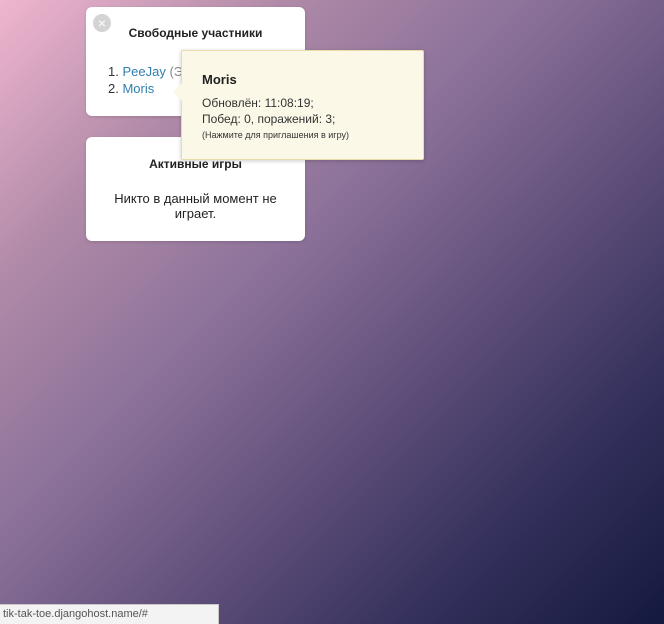 This screenshot has width=664, height=624. Describe the element at coordinates (109, 614) in the screenshot. I see `browser-status-bar: tik-tak-toe.djangohost.name/#` at that location.